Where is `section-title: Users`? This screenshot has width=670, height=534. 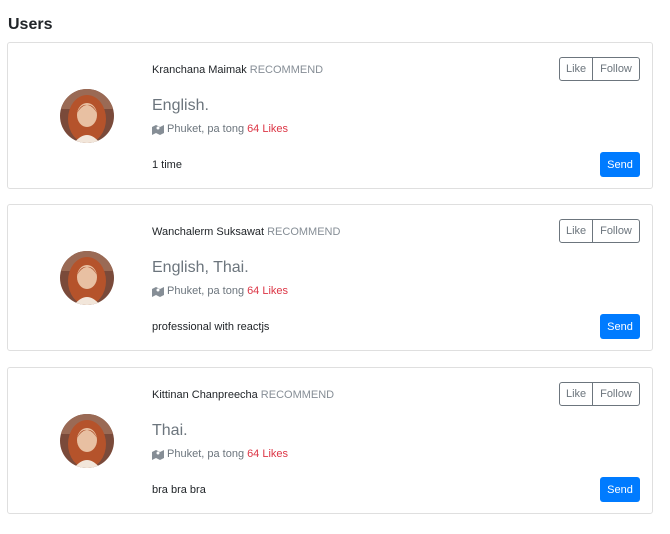 section-title: Users is located at coordinates (30, 24).